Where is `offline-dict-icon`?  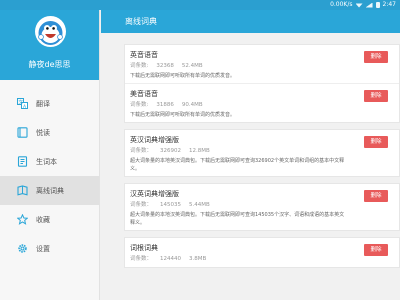
offline-dict-icon is located at coordinates (22, 190).